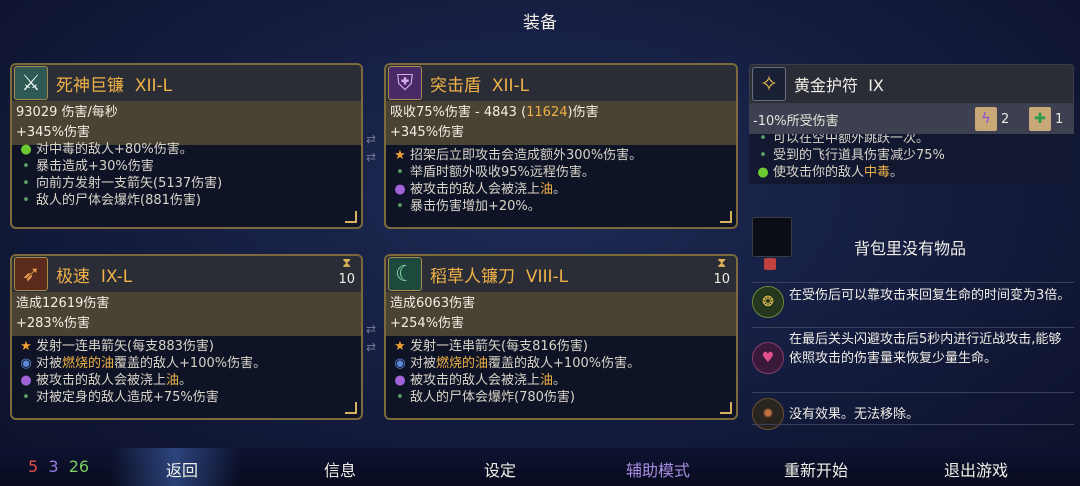 The height and width of the screenshot is (486, 1080). I want to click on stat-damage: 造成12619伤害, so click(63, 303).